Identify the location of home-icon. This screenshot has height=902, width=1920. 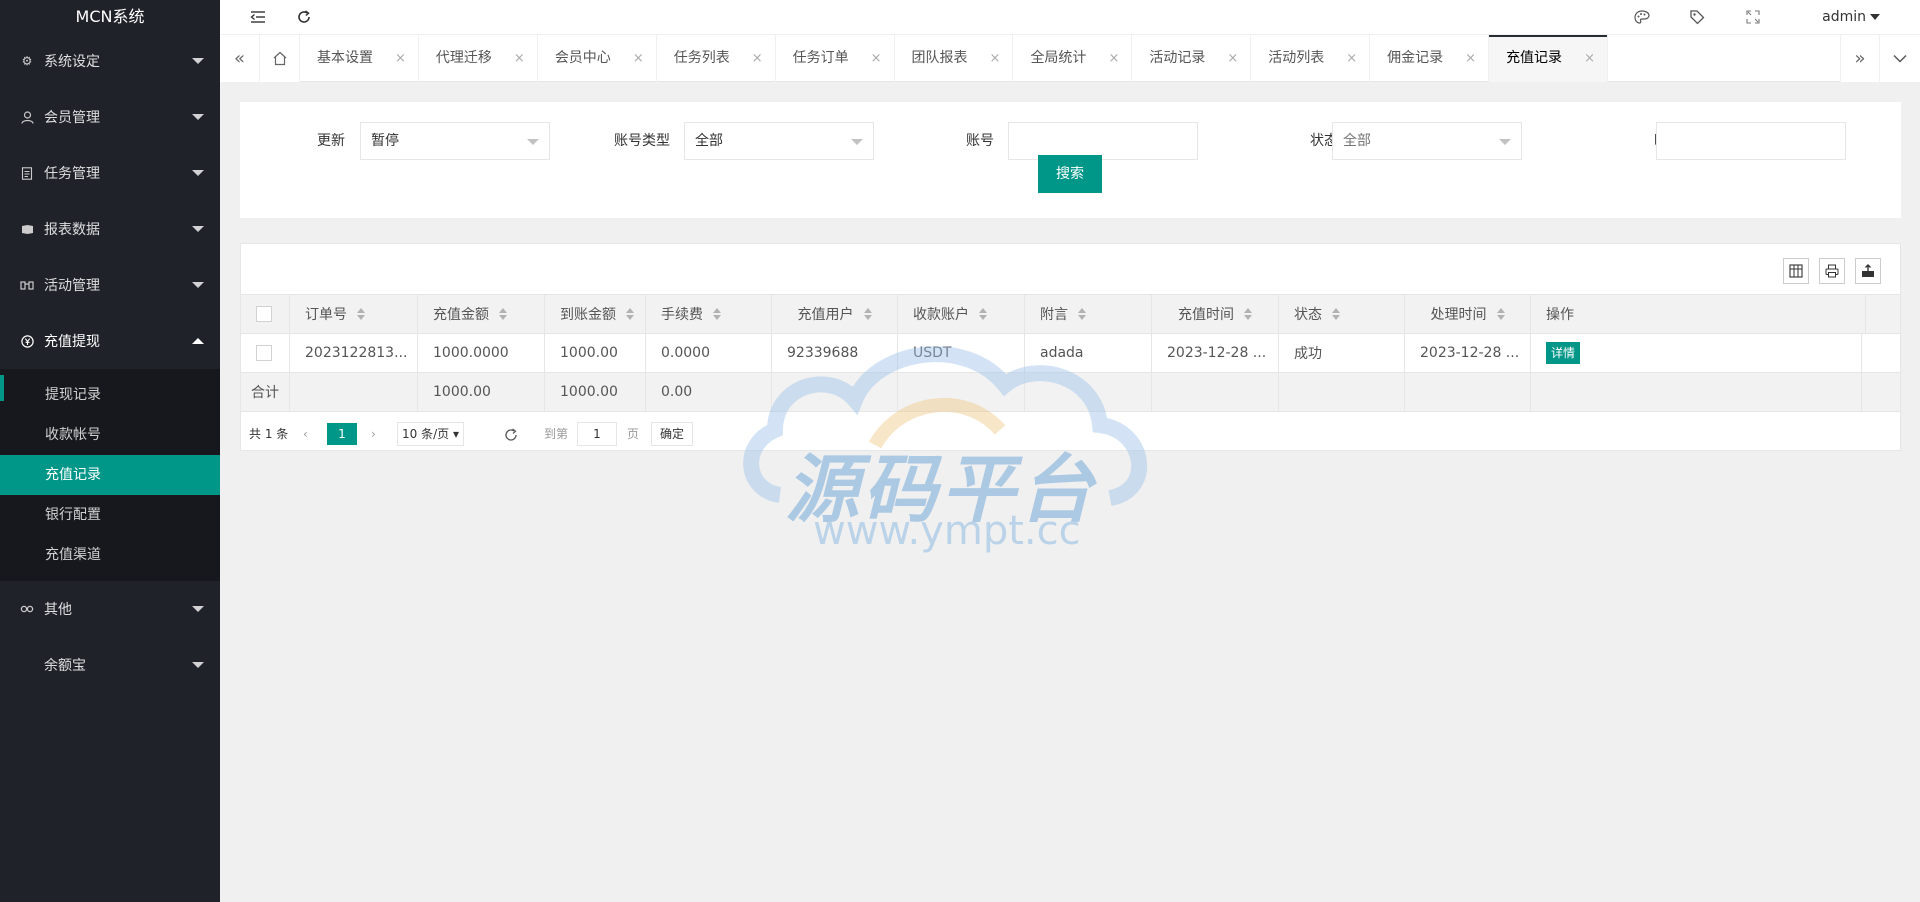
(280, 58).